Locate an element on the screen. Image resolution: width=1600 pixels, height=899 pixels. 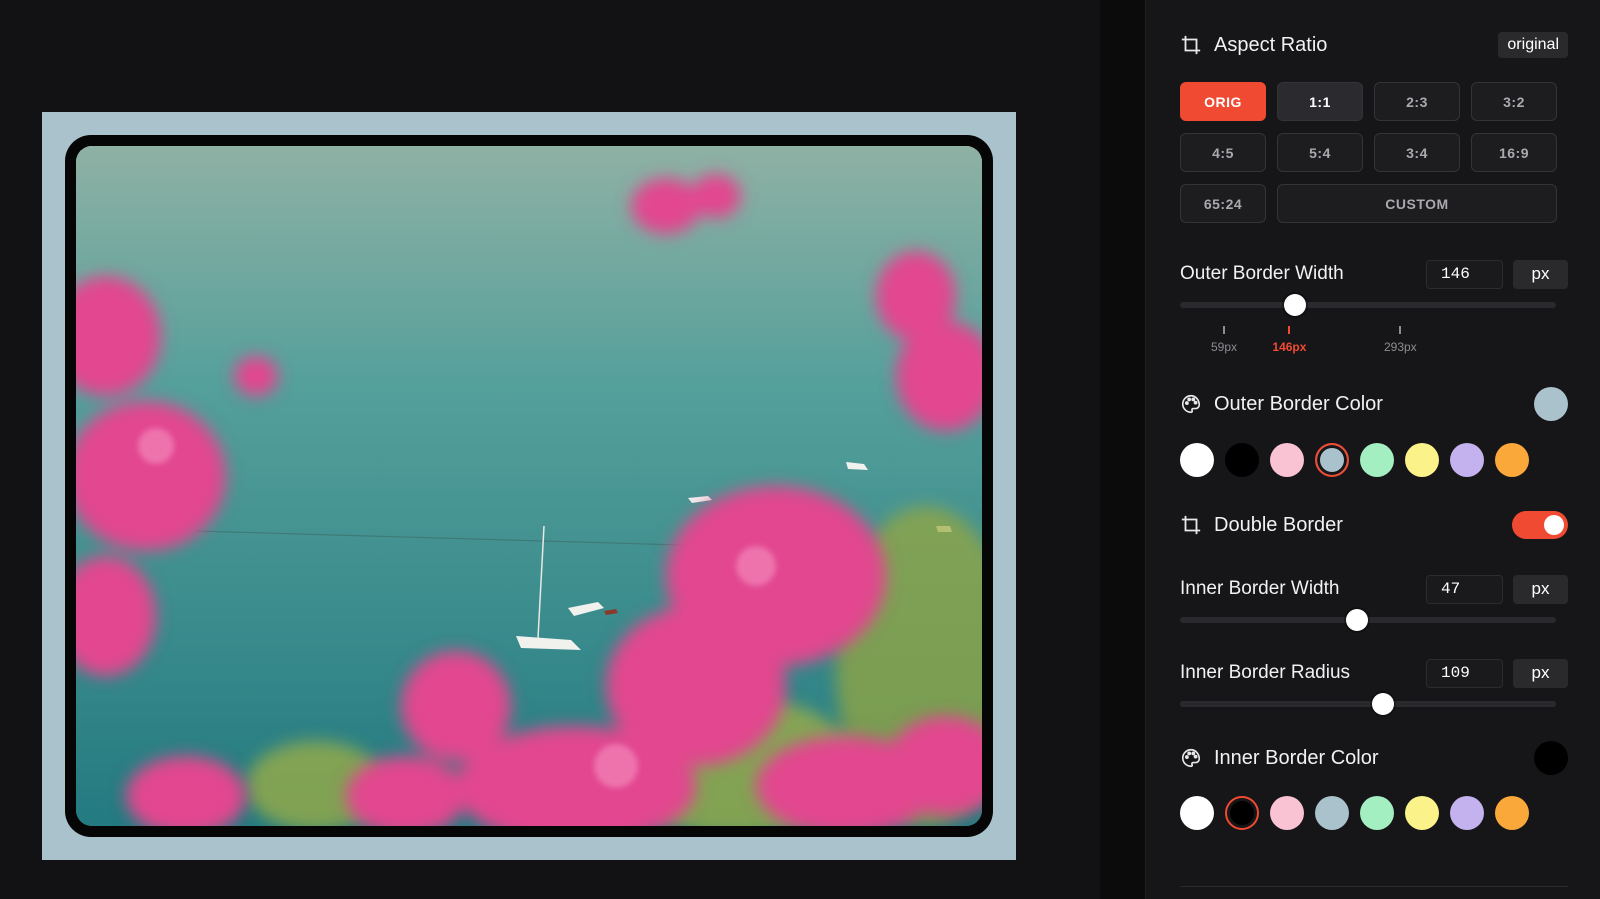
ratio-orig-button: ORIG is located at coordinates (1223, 101).